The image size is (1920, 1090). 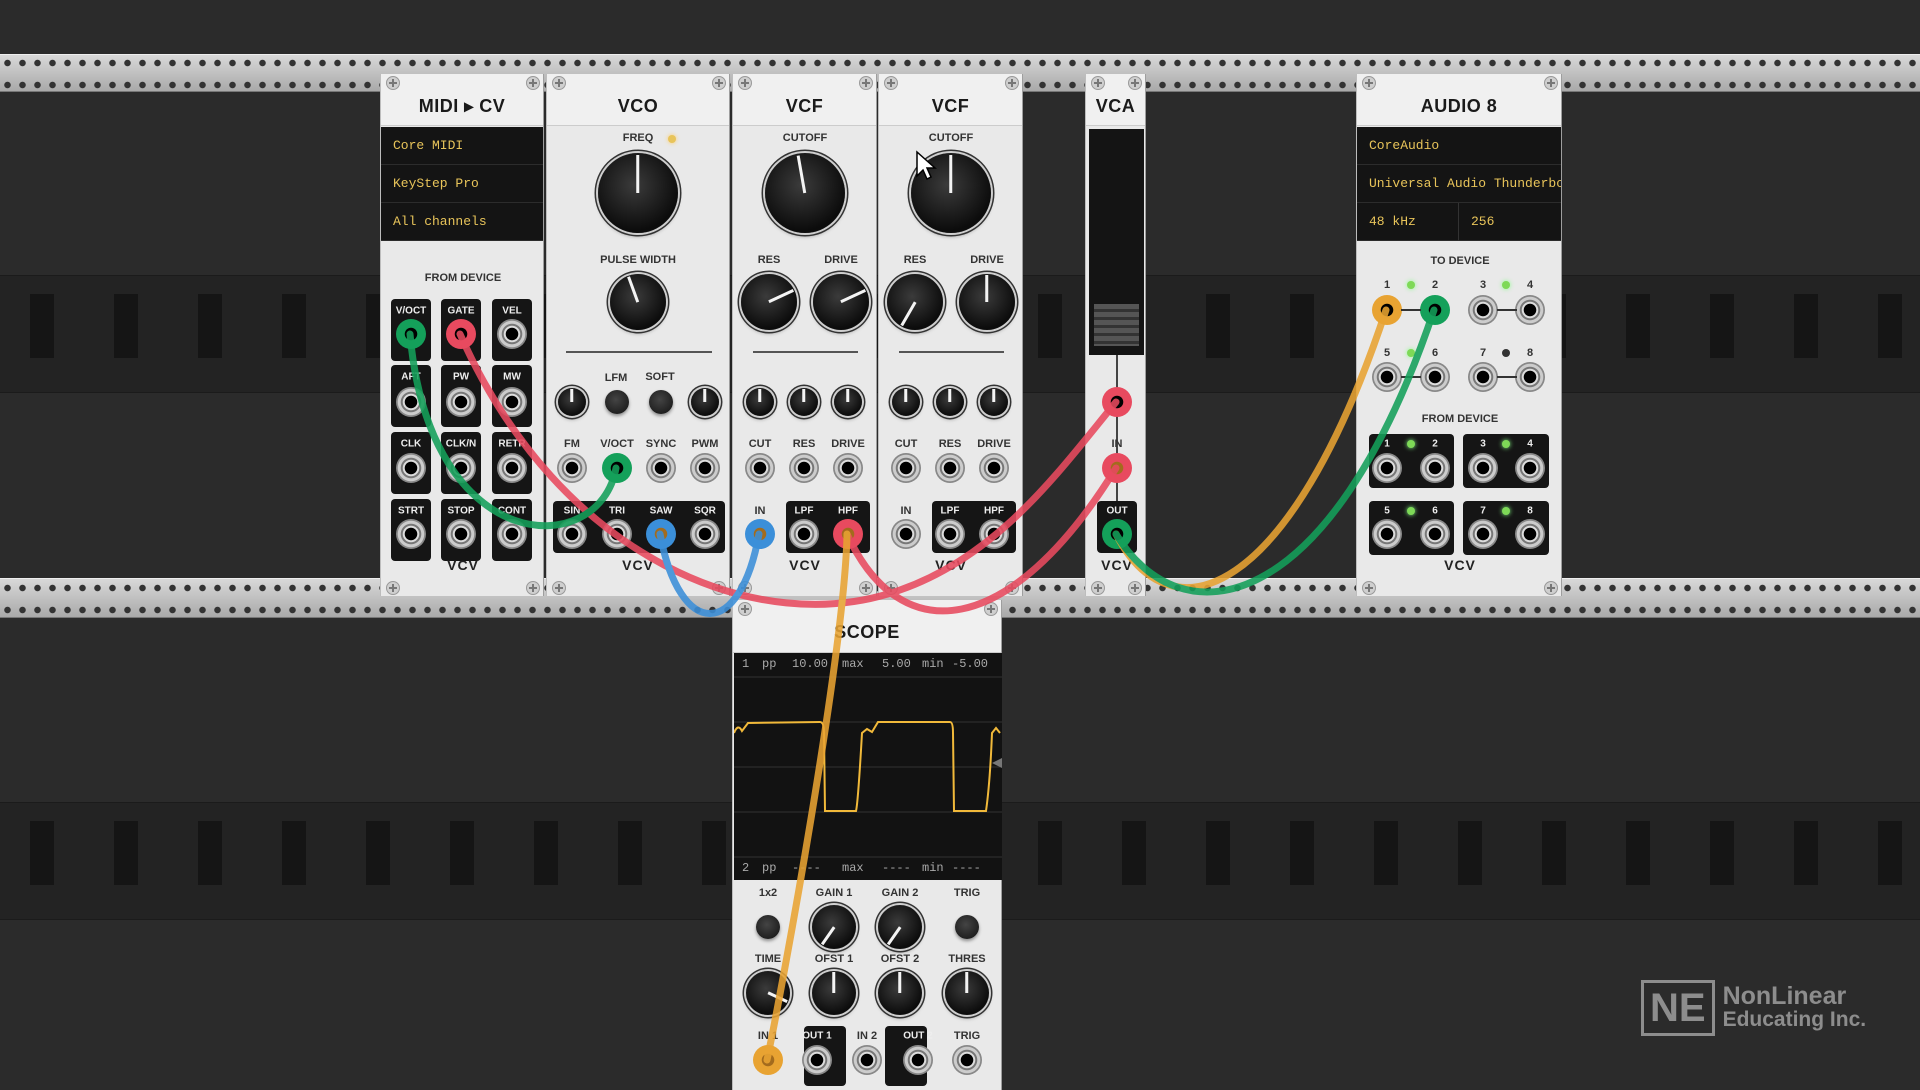 What do you see at coordinates (906, 444) in the screenshot?
I see `port-label: CUT` at bounding box center [906, 444].